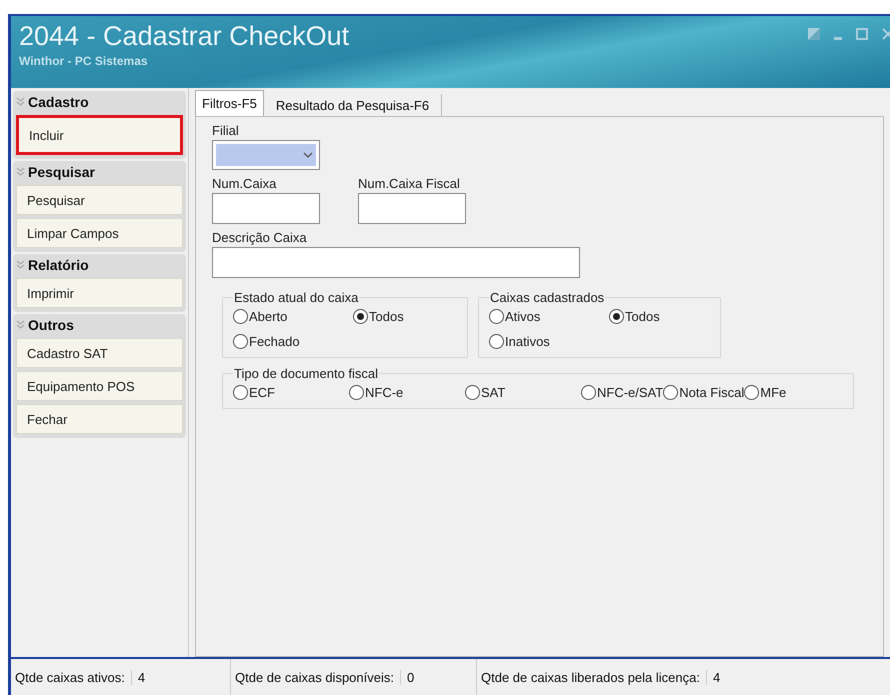 This screenshot has width=890, height=695. What do you see at coordinates (549, 316) in the screenshot?
I see `radio-option: Ativos` at bounding box center [549, 316].